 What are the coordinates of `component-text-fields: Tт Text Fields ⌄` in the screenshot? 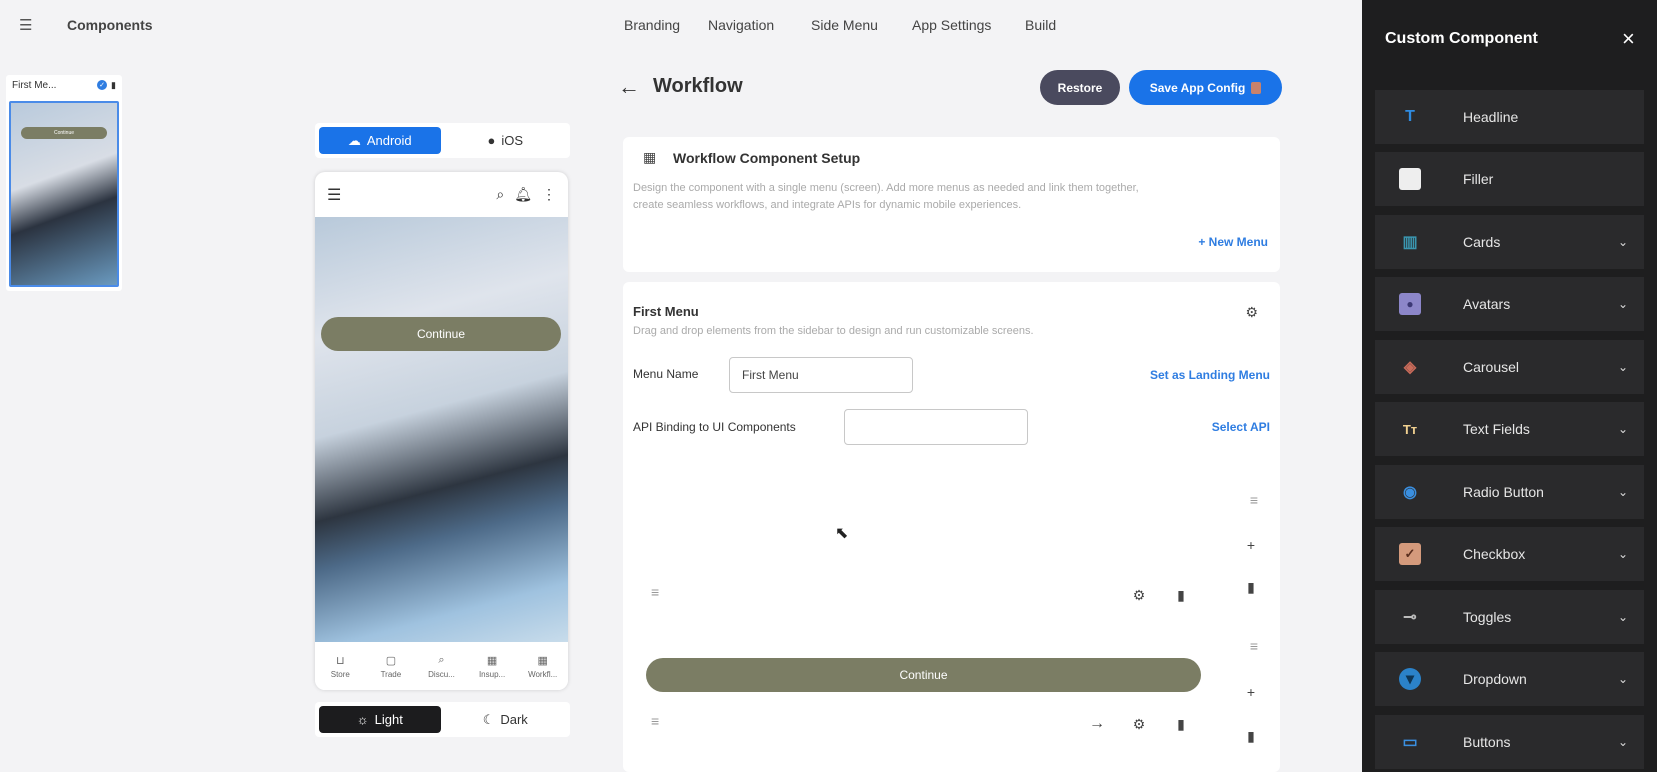 It's located at (1509, 429).